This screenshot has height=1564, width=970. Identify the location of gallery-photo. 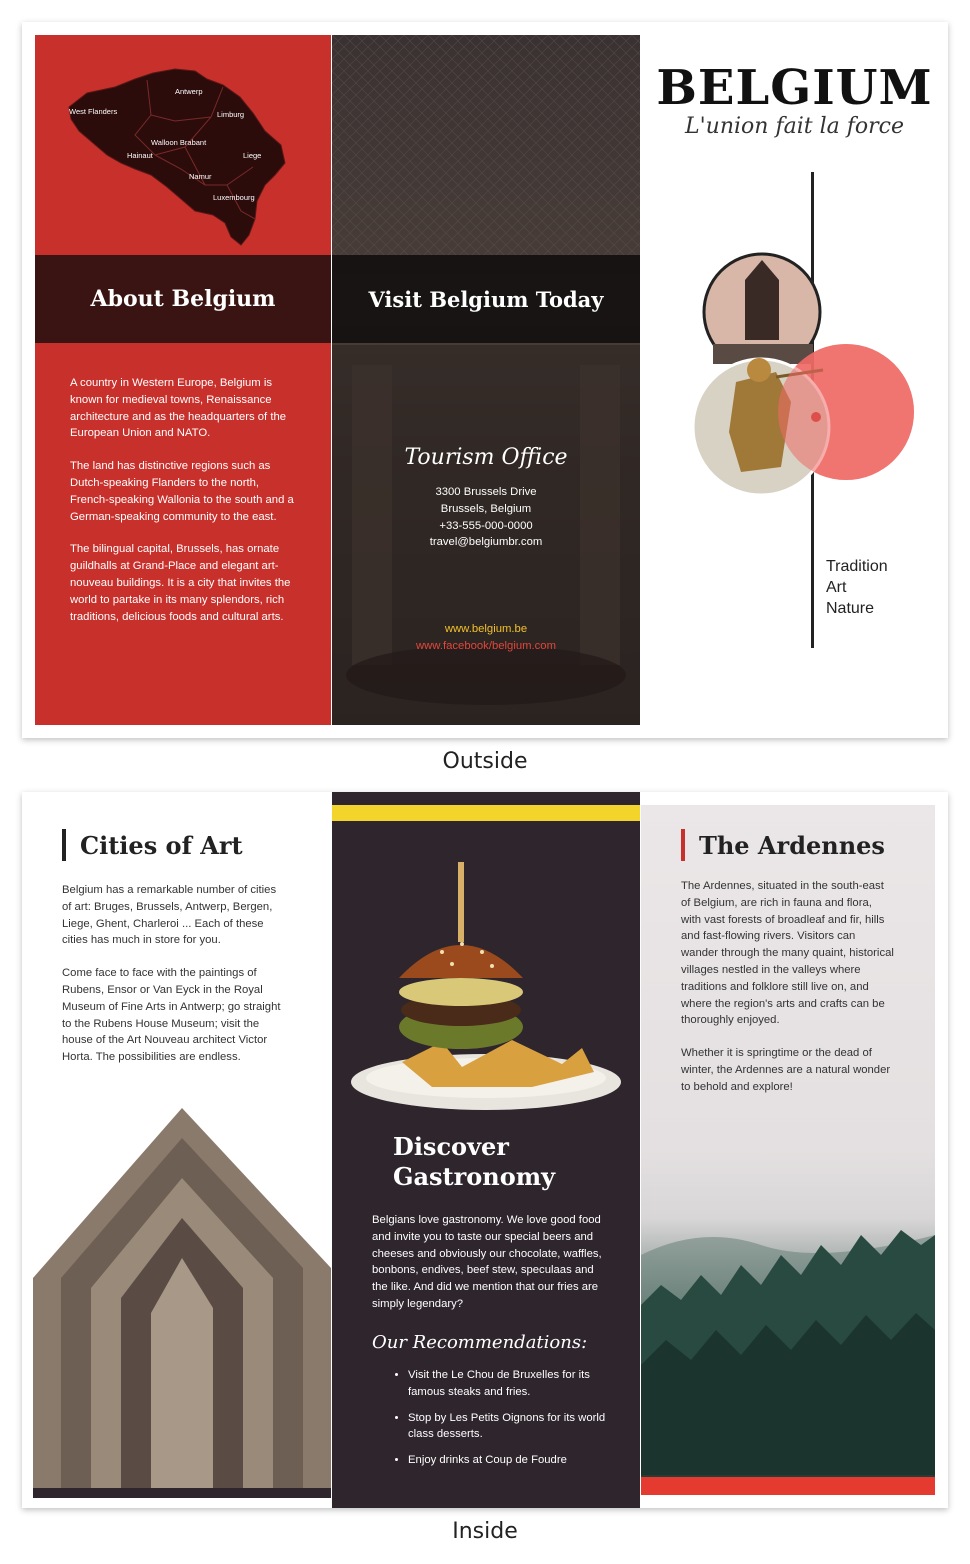
(486, 380).